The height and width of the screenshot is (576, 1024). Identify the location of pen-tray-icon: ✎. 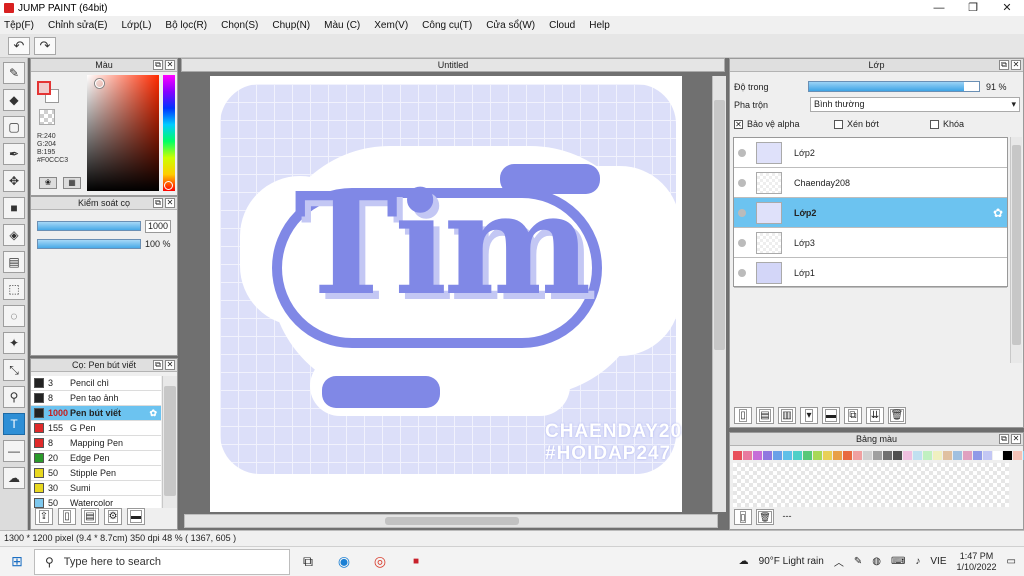
(858, 561).